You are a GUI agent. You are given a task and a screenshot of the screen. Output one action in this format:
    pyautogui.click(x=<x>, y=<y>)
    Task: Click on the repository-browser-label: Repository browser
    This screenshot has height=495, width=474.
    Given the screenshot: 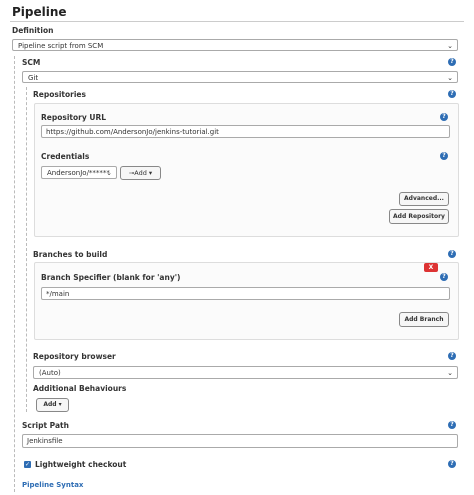 What is the action you would take?
    pyautogui.click(x=74, y=356)
    